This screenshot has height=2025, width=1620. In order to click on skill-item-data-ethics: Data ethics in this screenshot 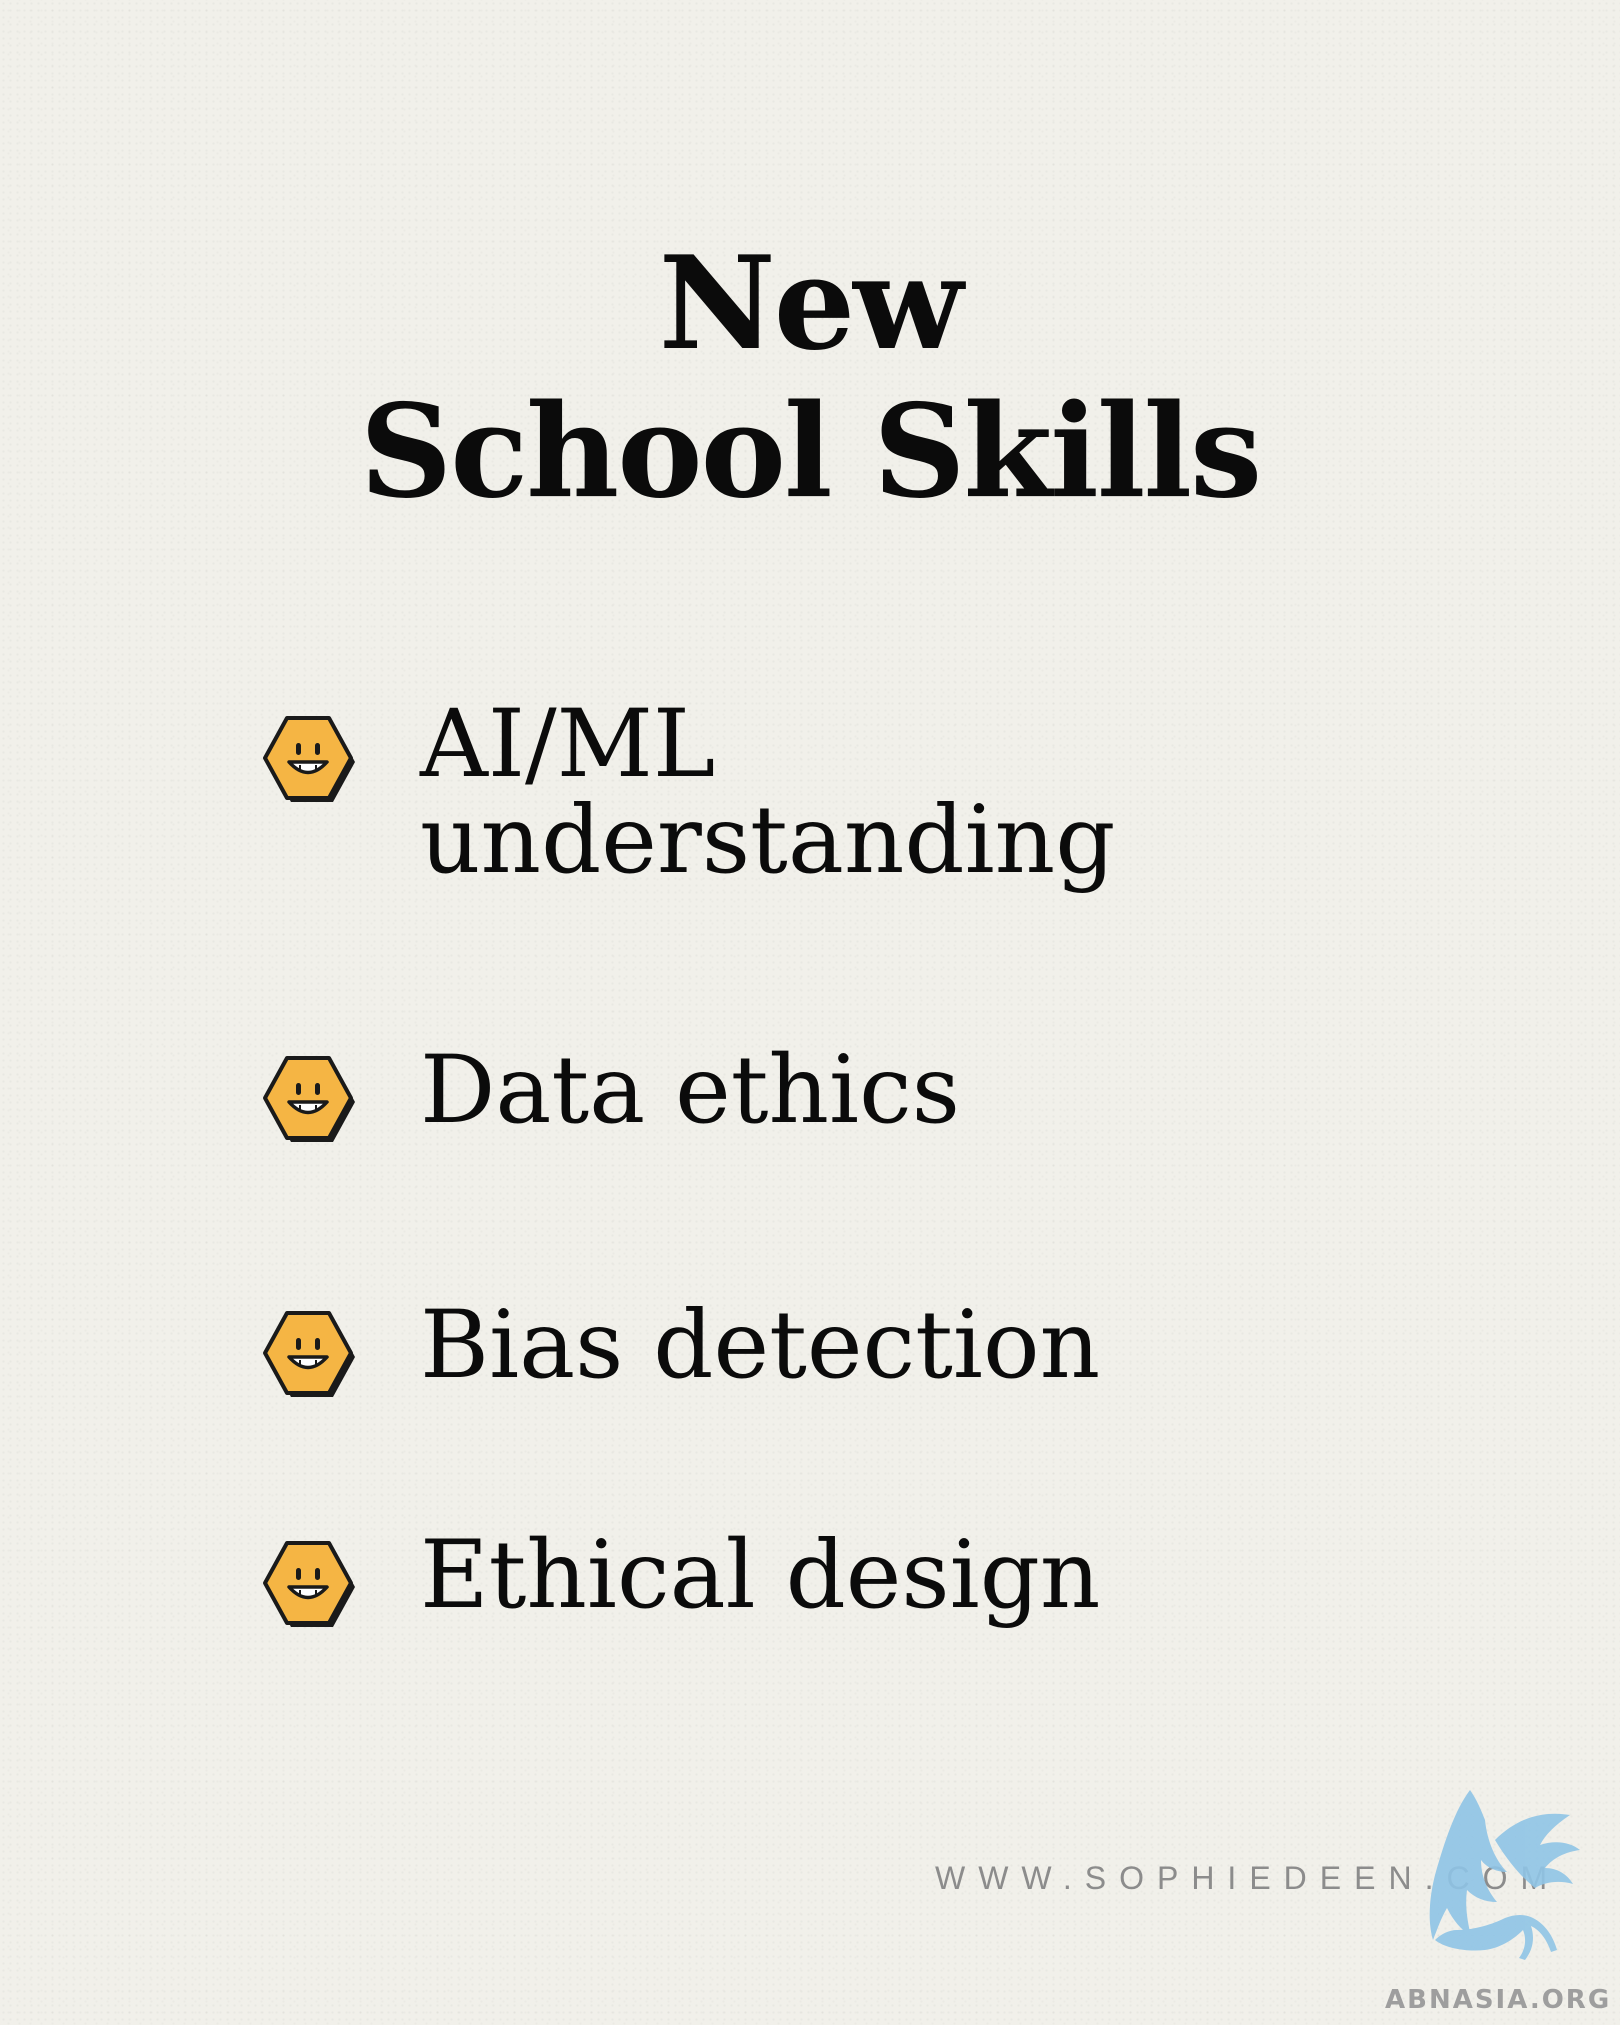, I will do `click(611, 1094)`.